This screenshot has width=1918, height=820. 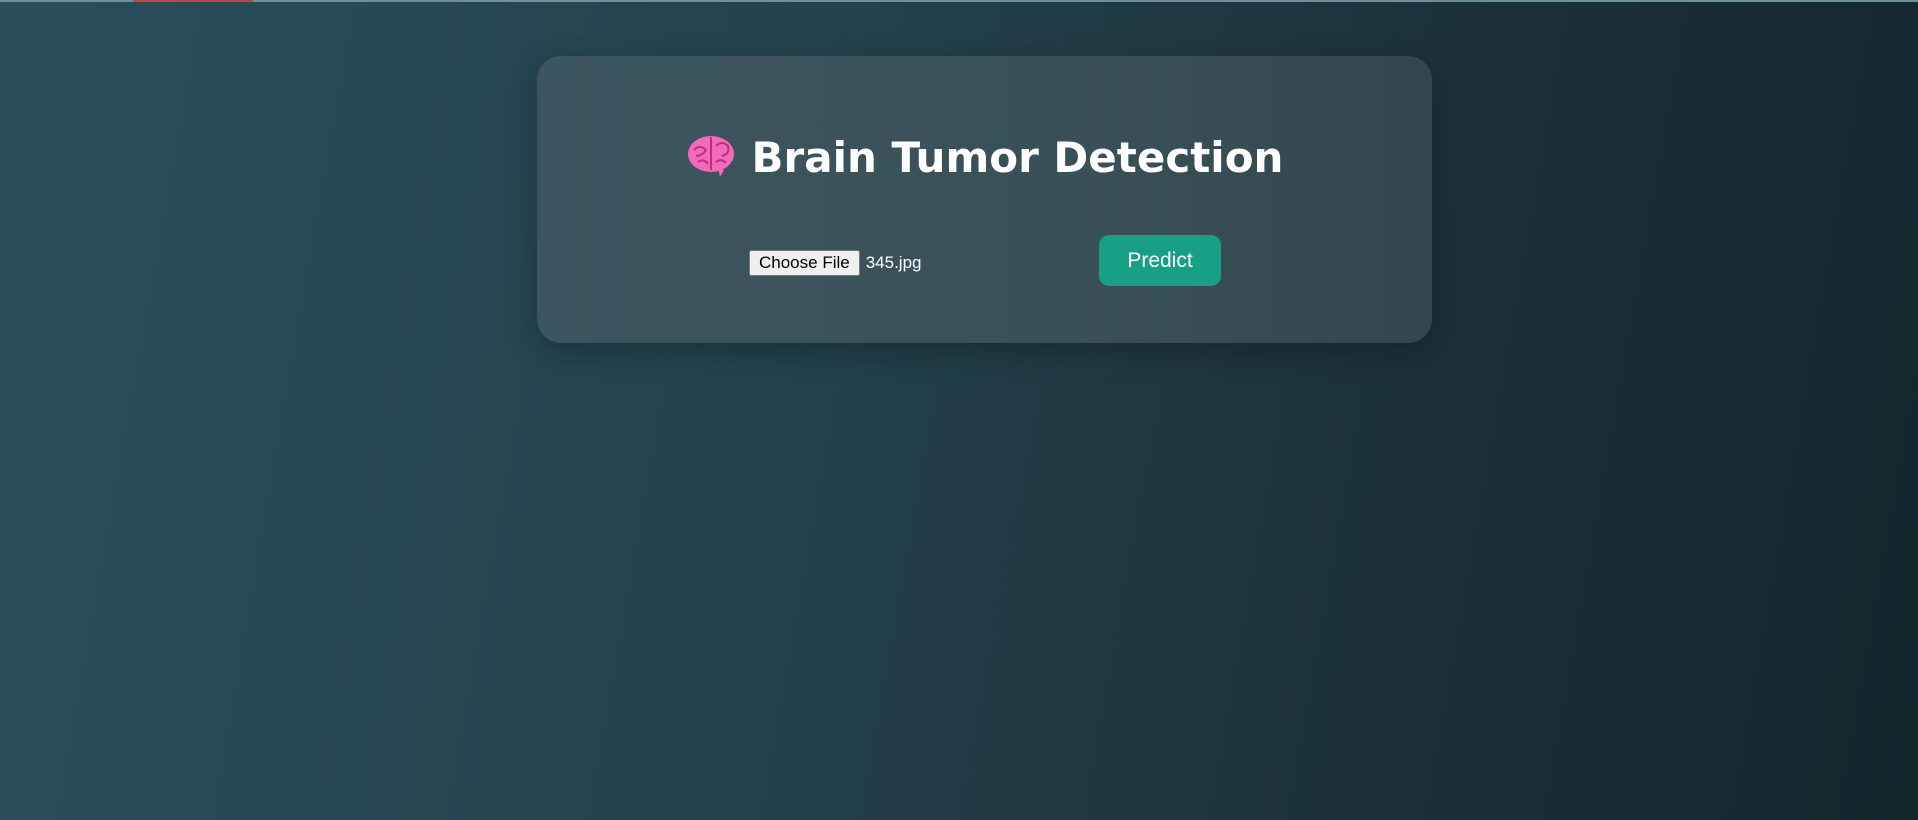 I want to click on predict-button: Predict, so click(x=1160, y=260).